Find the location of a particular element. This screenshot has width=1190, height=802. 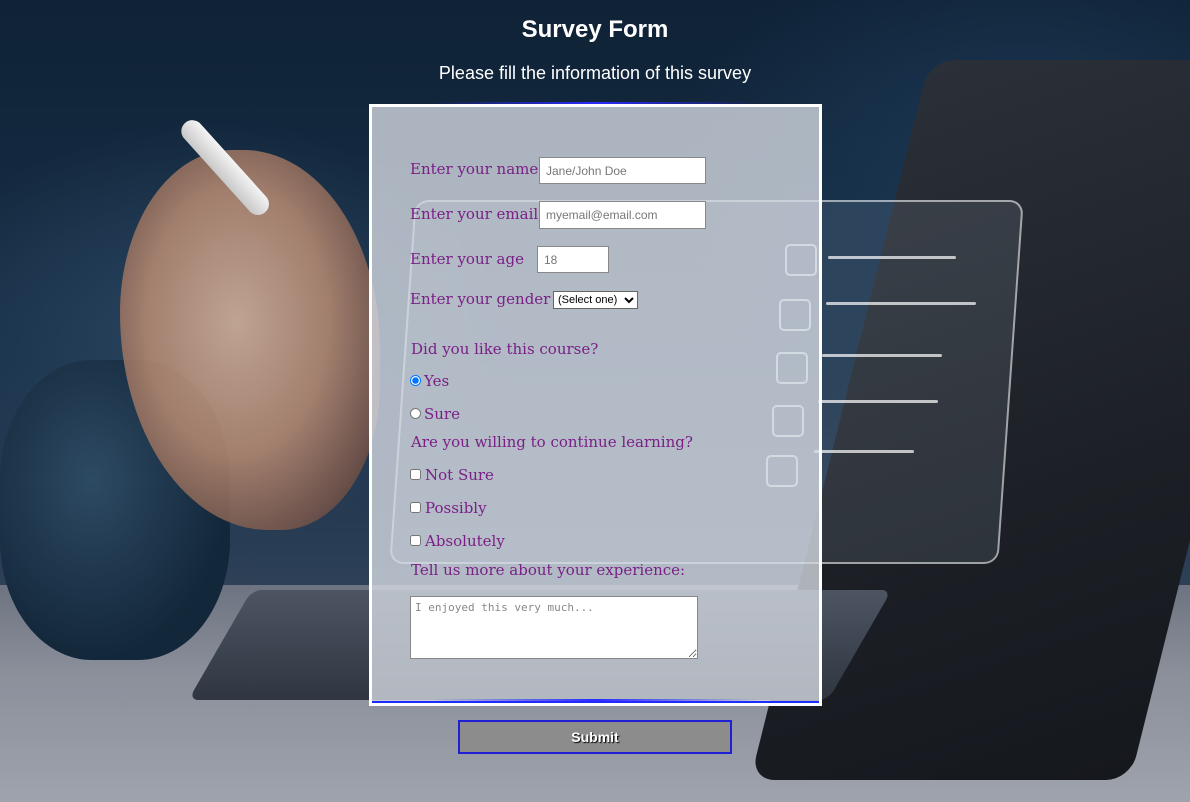

continue-question: Are you willing to continue learning? is located at coordinates (552, 442).